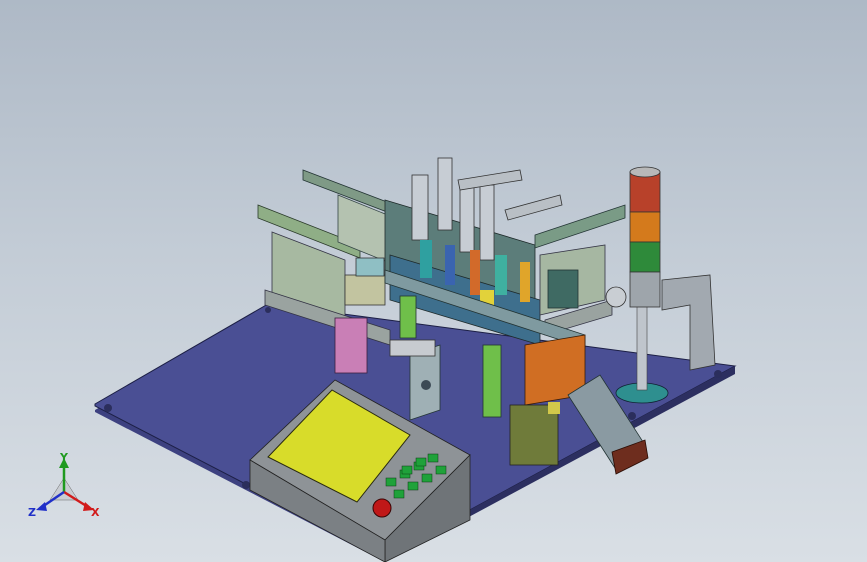  What do you see at coordinates (580, 270) in the screenshot?
I see `right-conveyor-assembly` at bounding box center [580, 270].